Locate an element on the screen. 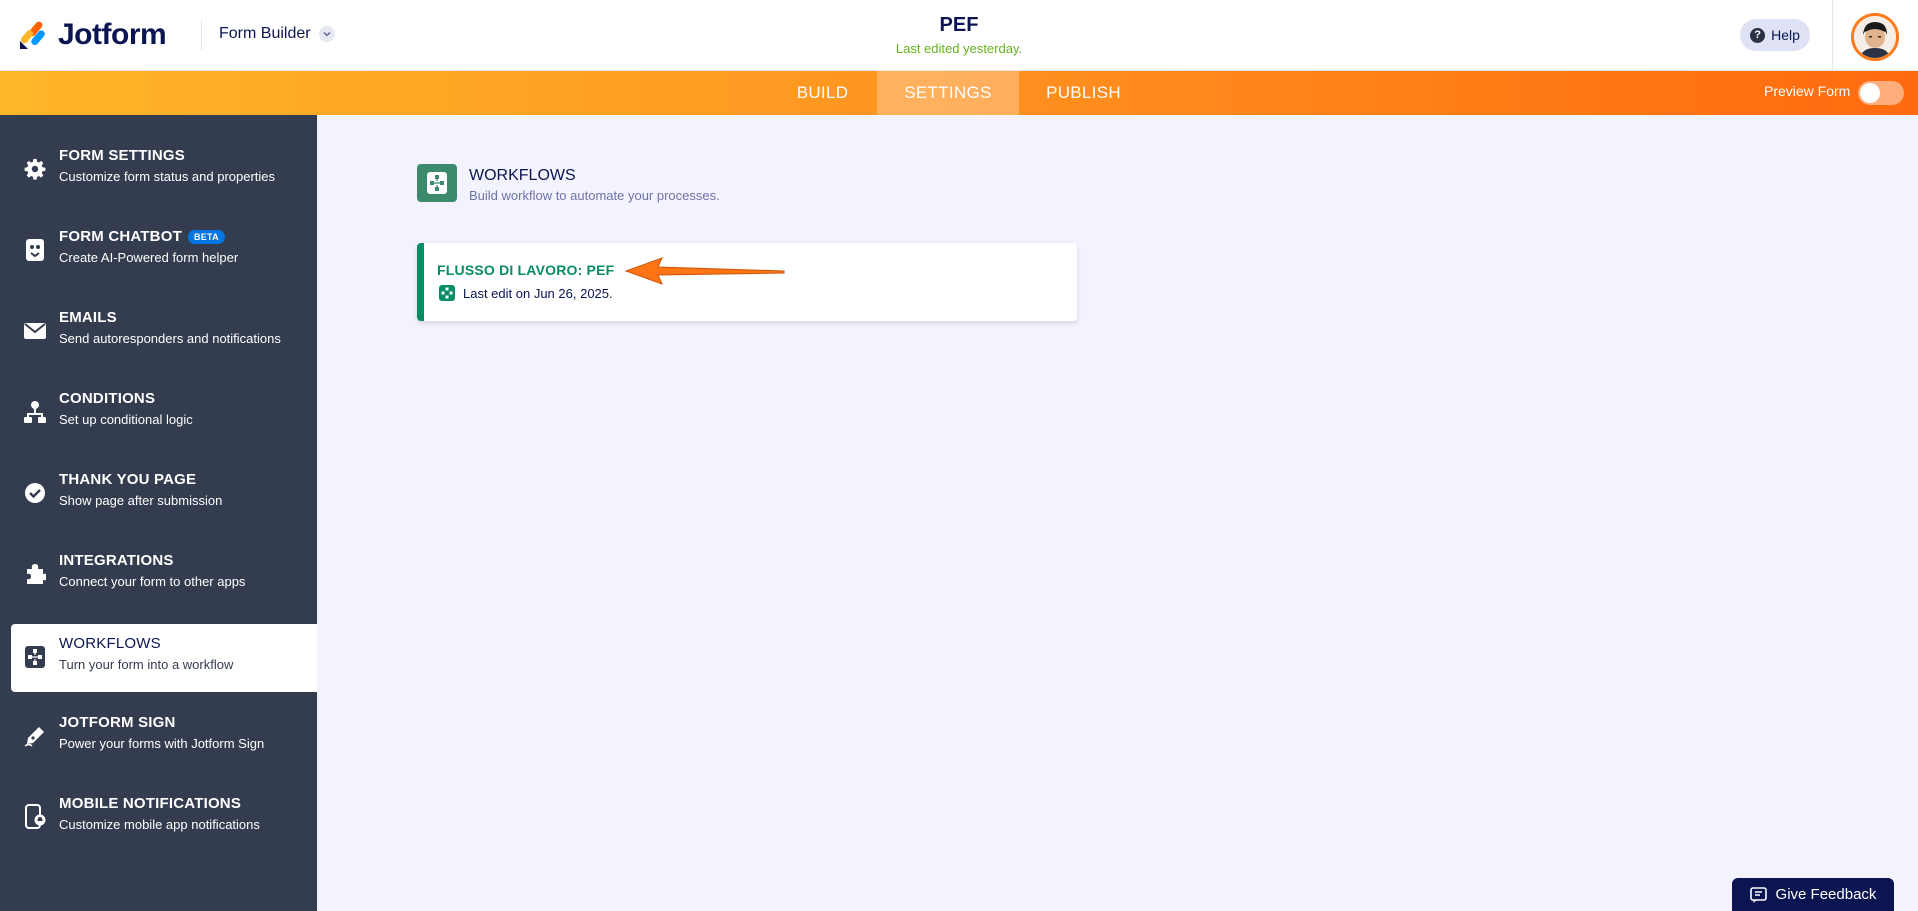  preview-form-toggle is located at coordinates (1881, 93).